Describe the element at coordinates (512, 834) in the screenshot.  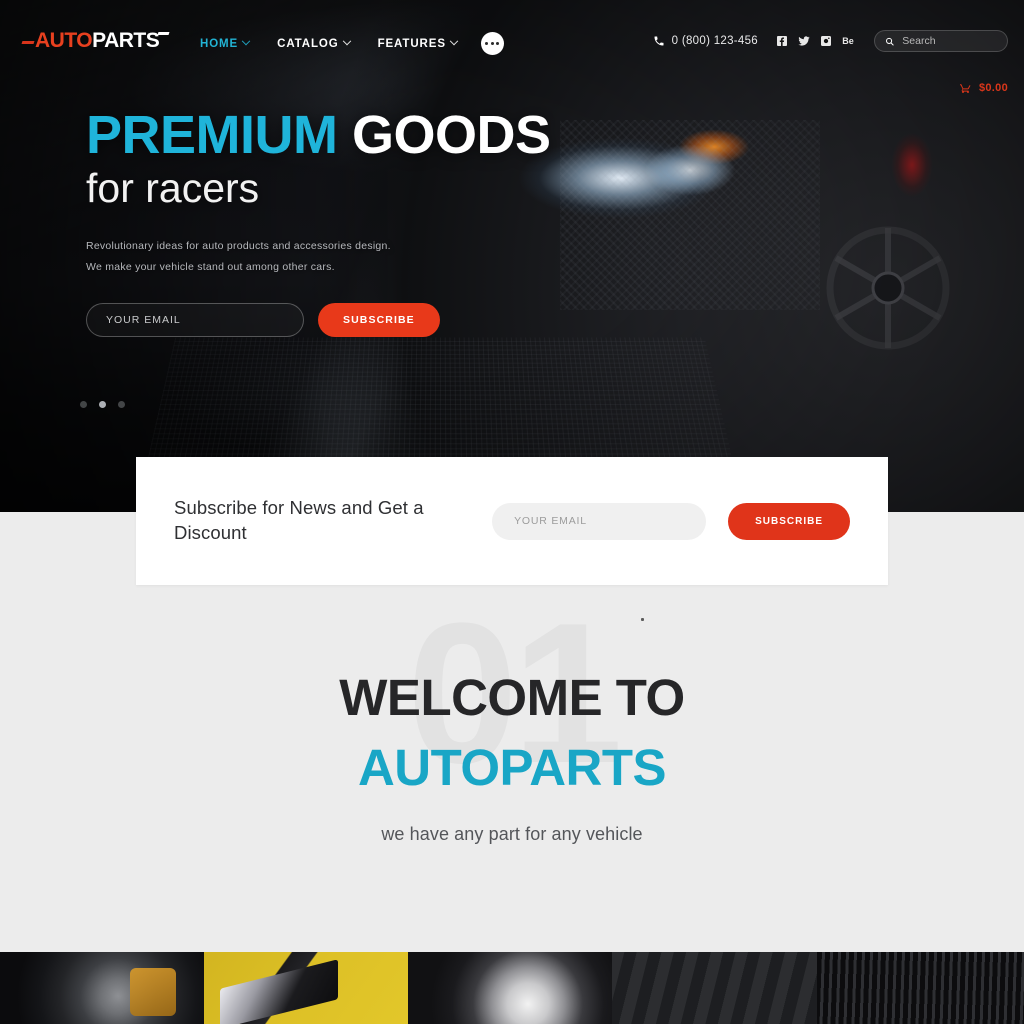
I see `welcome-tagline: we have any part for any vehicle` at that location.